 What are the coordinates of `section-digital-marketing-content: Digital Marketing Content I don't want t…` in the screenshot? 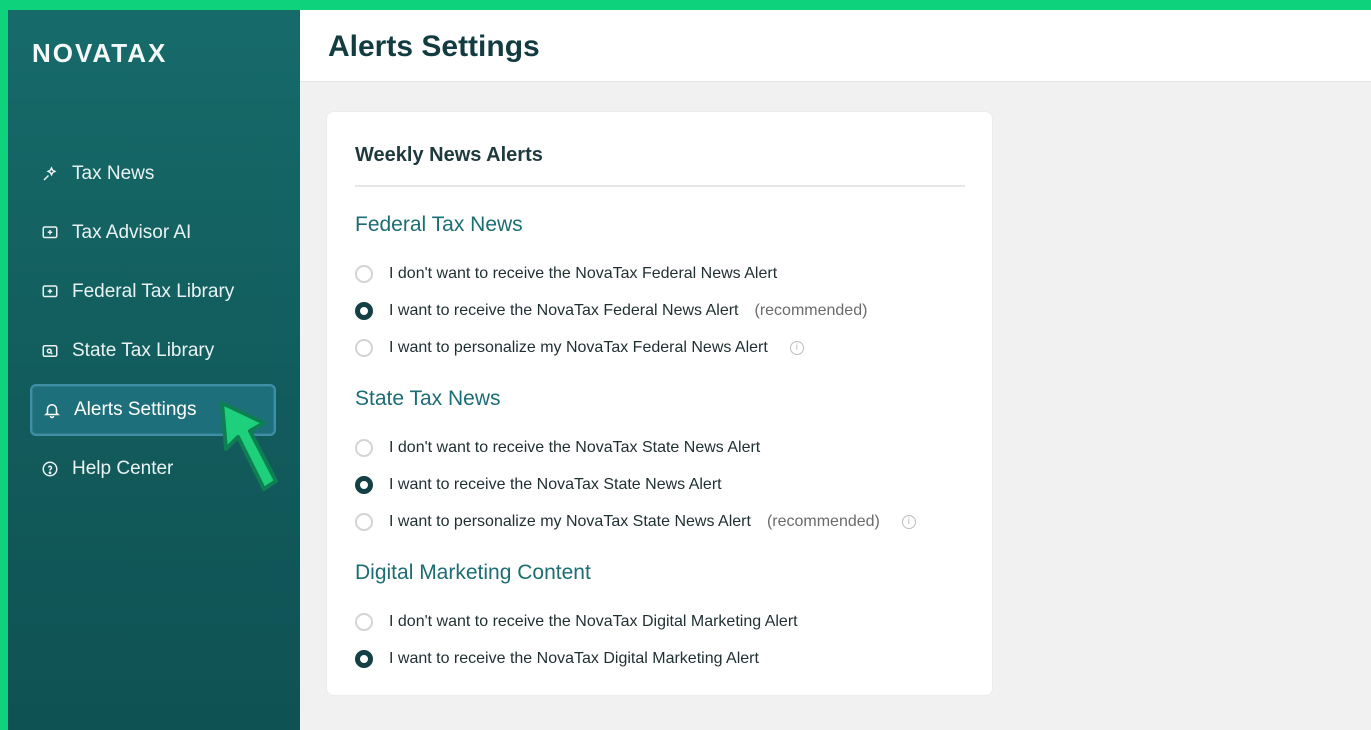 It's located at (665, 619).